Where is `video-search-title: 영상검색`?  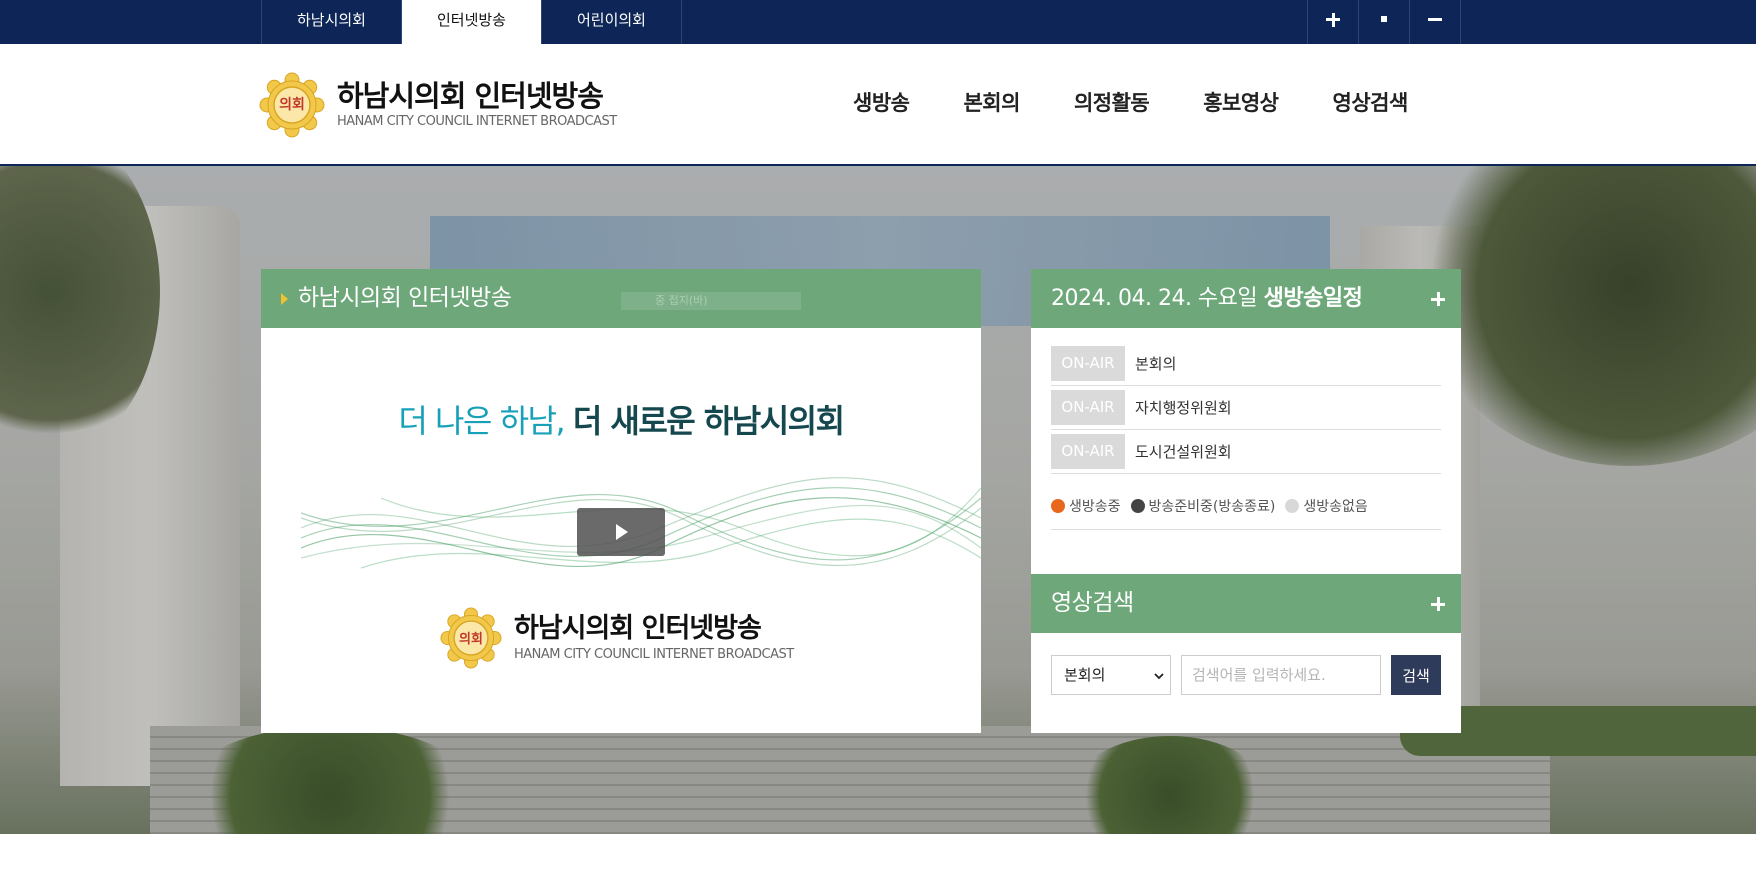
video-search-title: 영상검색 is located at coordinates (1092, 603).